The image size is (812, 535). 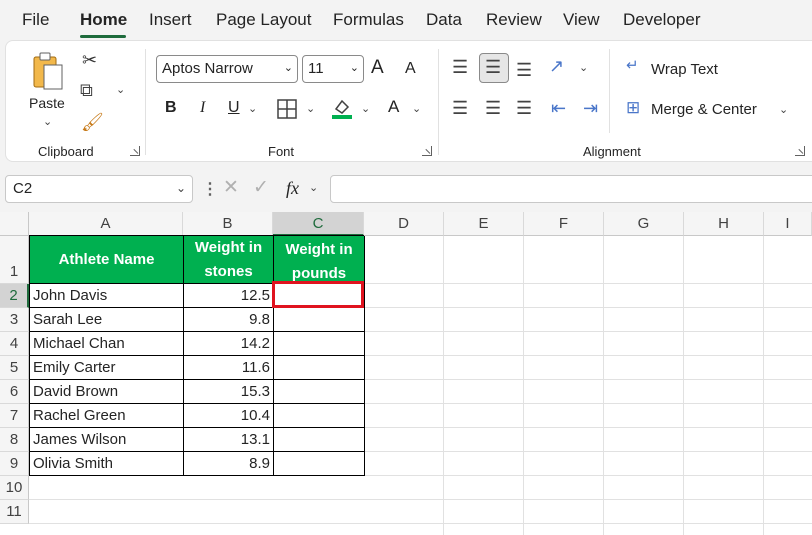 I want to click on row-header-10: 10, so click(x=14, y=488).